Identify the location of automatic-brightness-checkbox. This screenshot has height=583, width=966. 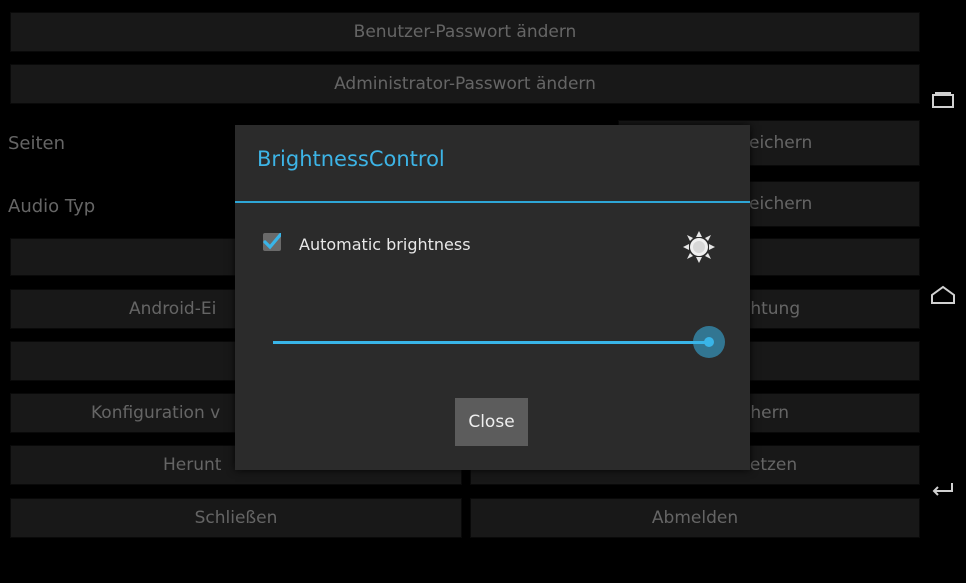
(273, 241).